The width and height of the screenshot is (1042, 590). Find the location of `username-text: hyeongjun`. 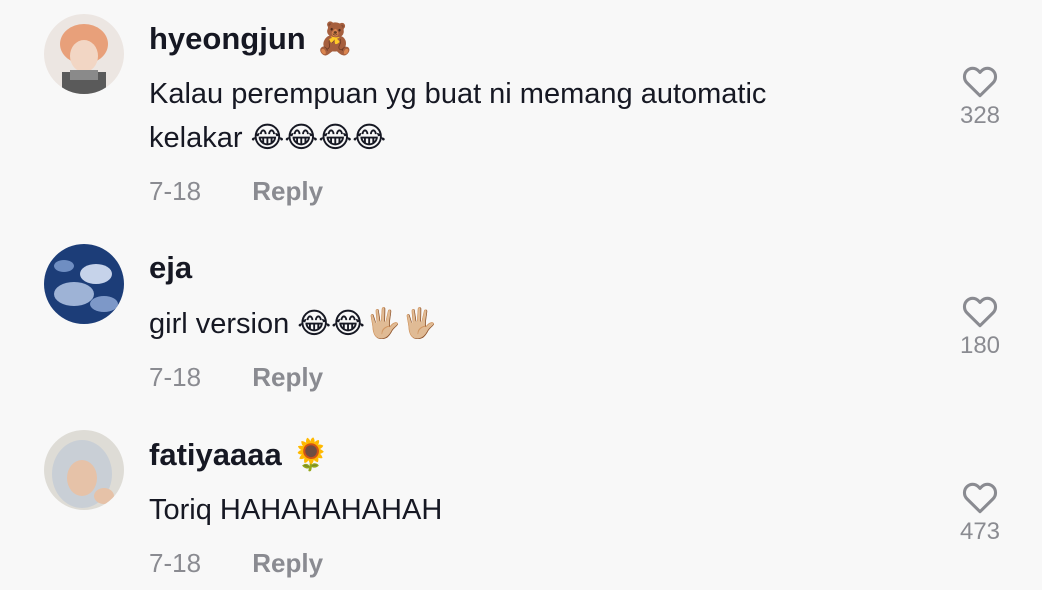

username-text: hyeongjun is located at coordinates (227, 39).